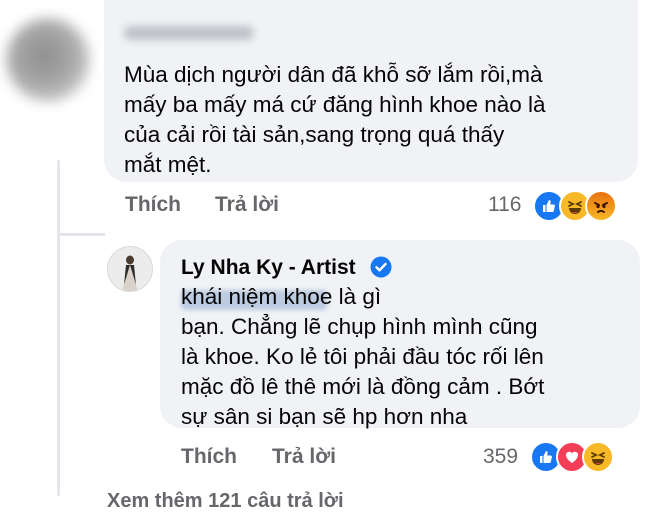 The width and height of the screenshot is (660, 513). I want to click on reply-like-link: Thích, so click(209, 457).